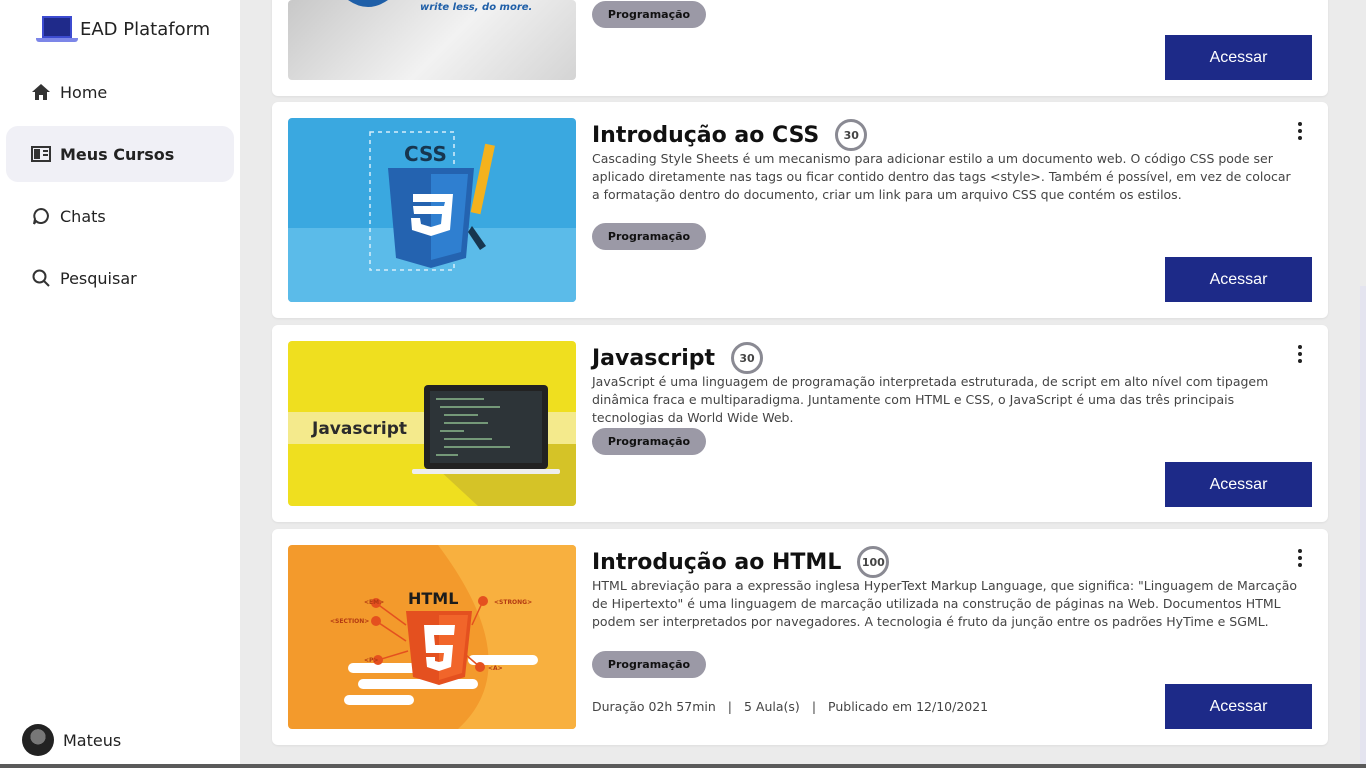  Describe the element at coordinates (654, 358) in the screenshot. I see `course-title: Javascript` at that location.